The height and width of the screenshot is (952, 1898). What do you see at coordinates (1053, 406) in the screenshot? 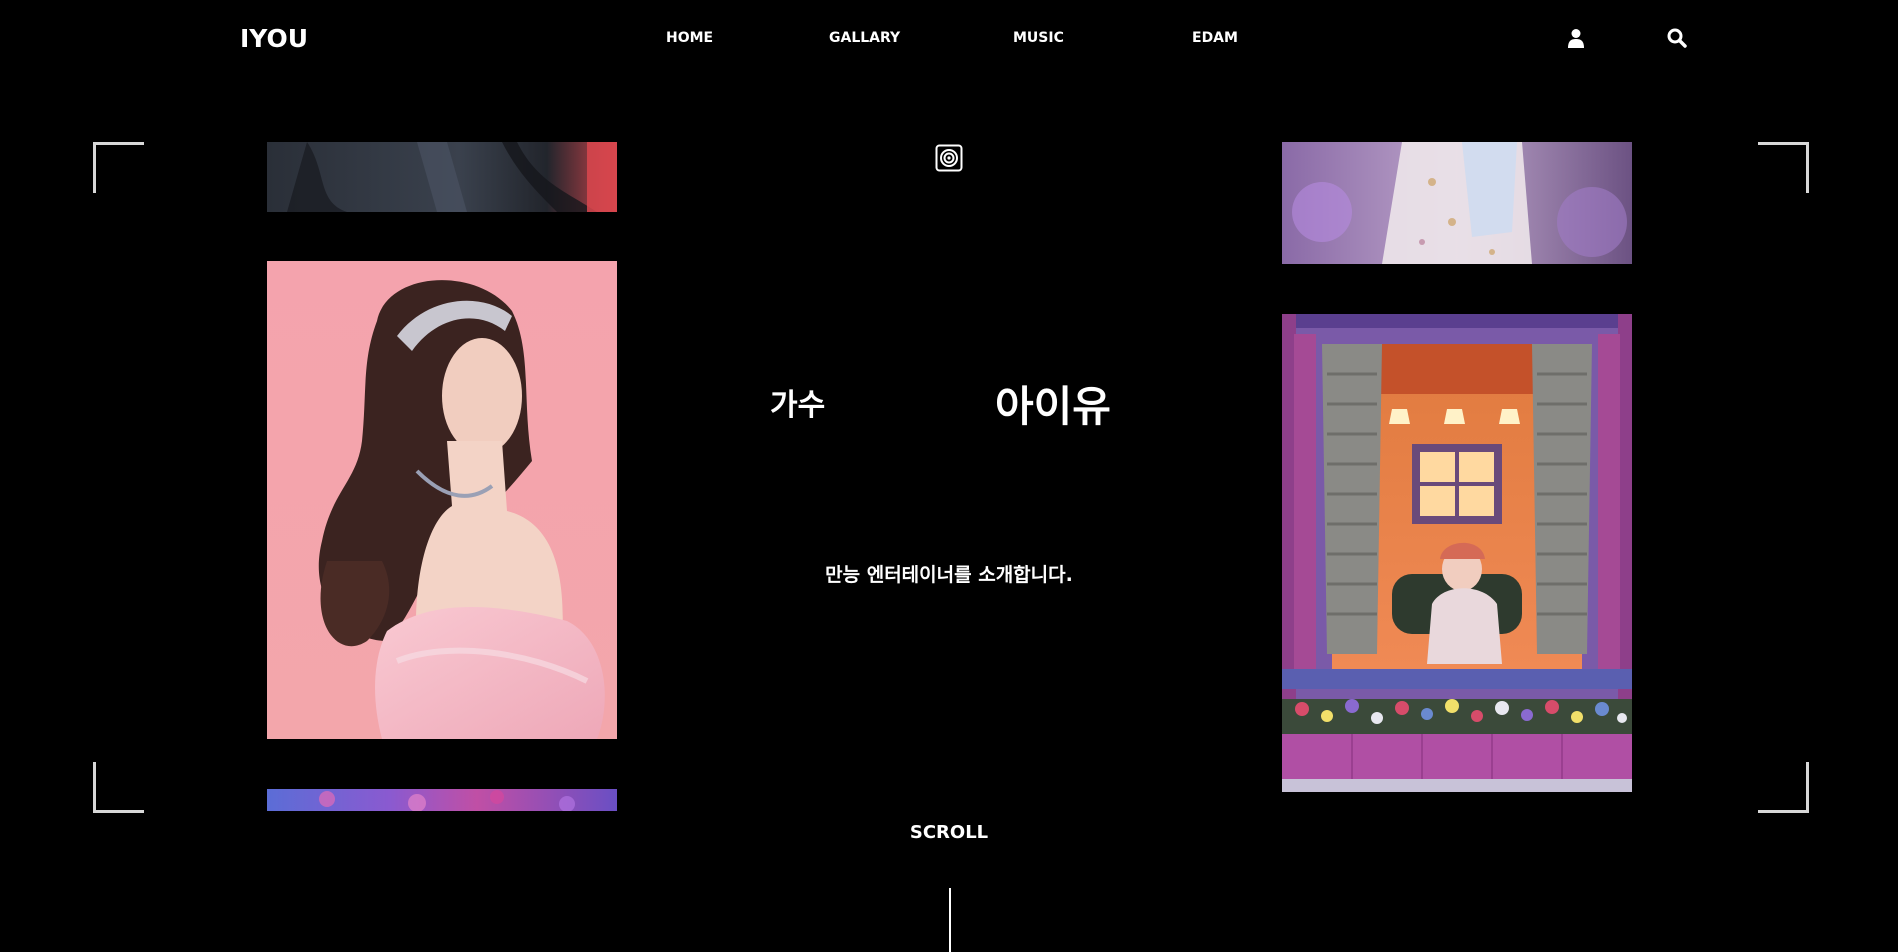
I see `artist-name: 아이유` at bounding box center [1053, 406].